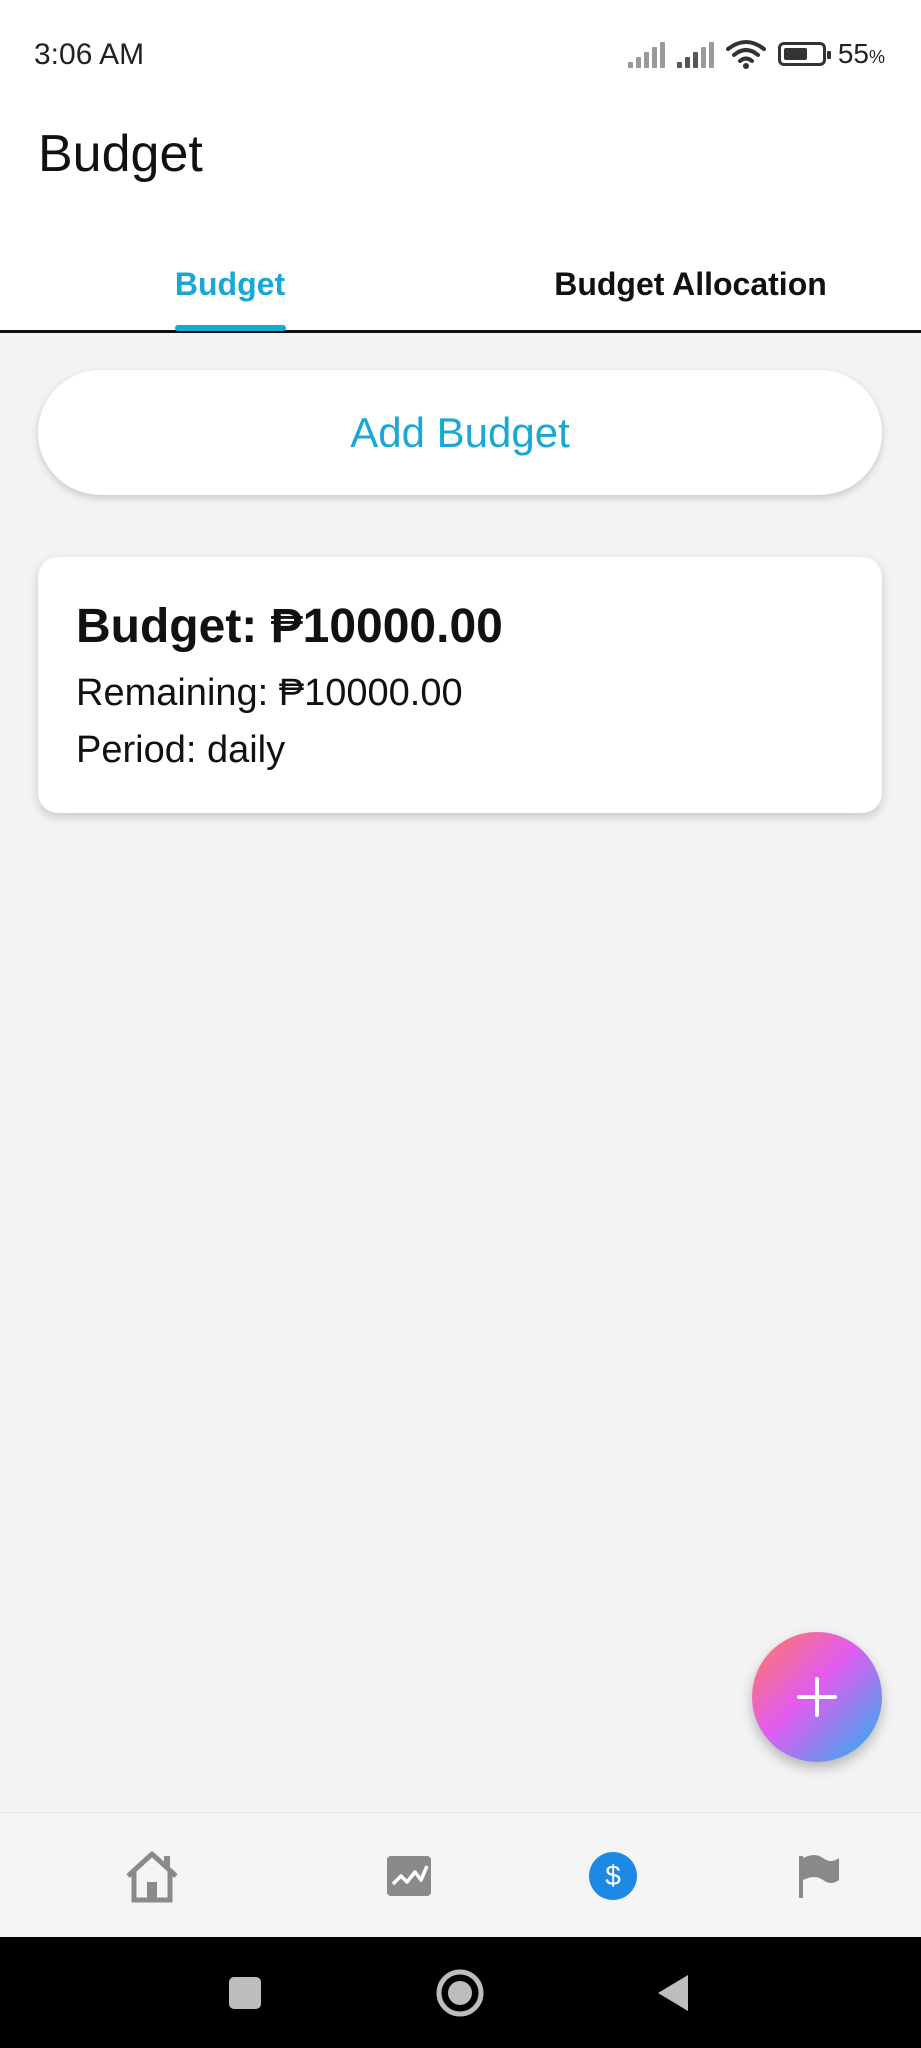  I want to click on bottom-nav: $, so click(460, 1875).